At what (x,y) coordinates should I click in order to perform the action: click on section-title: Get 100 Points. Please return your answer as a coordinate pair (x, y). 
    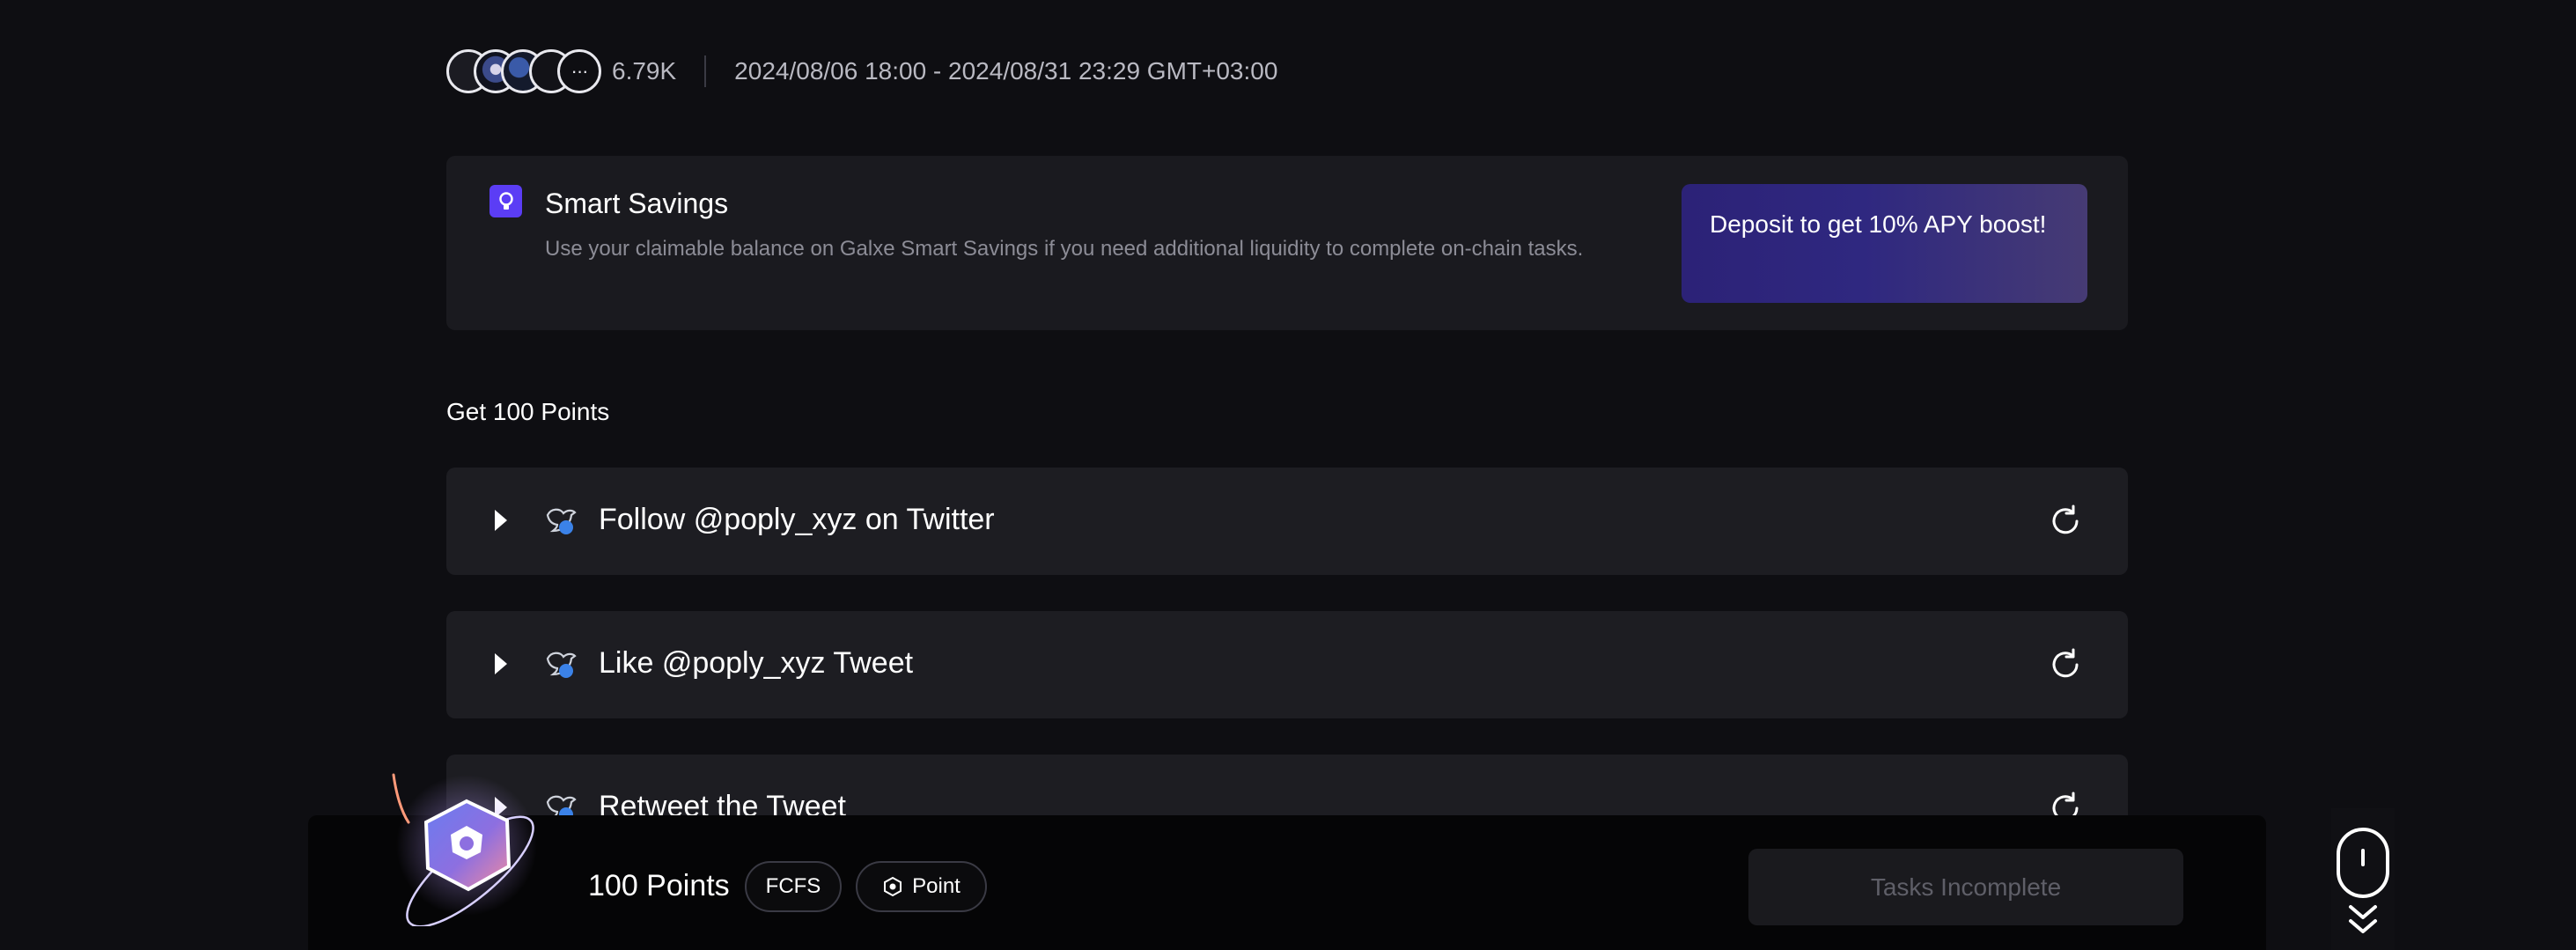
    Looking at the image, I should click on (528, 411).